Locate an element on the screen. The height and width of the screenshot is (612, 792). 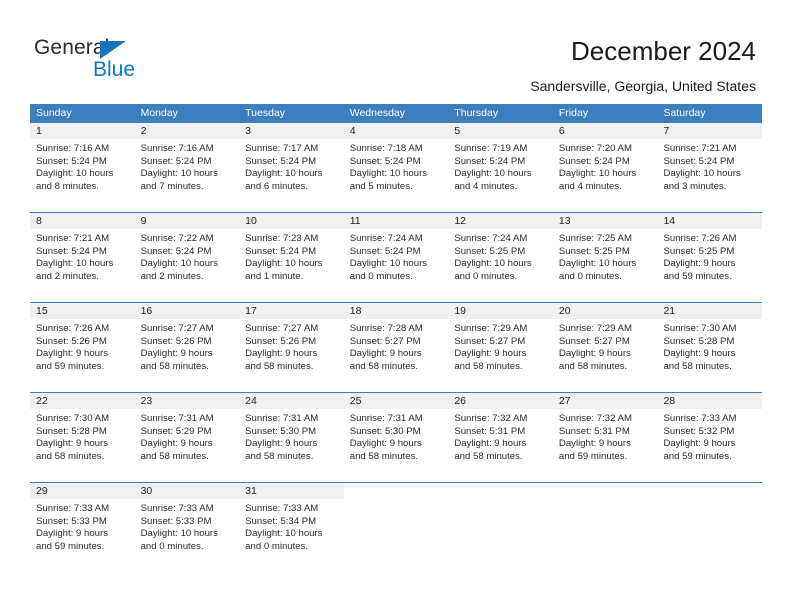
brand-name-blue: Blue is located at coordinates (114, 69).